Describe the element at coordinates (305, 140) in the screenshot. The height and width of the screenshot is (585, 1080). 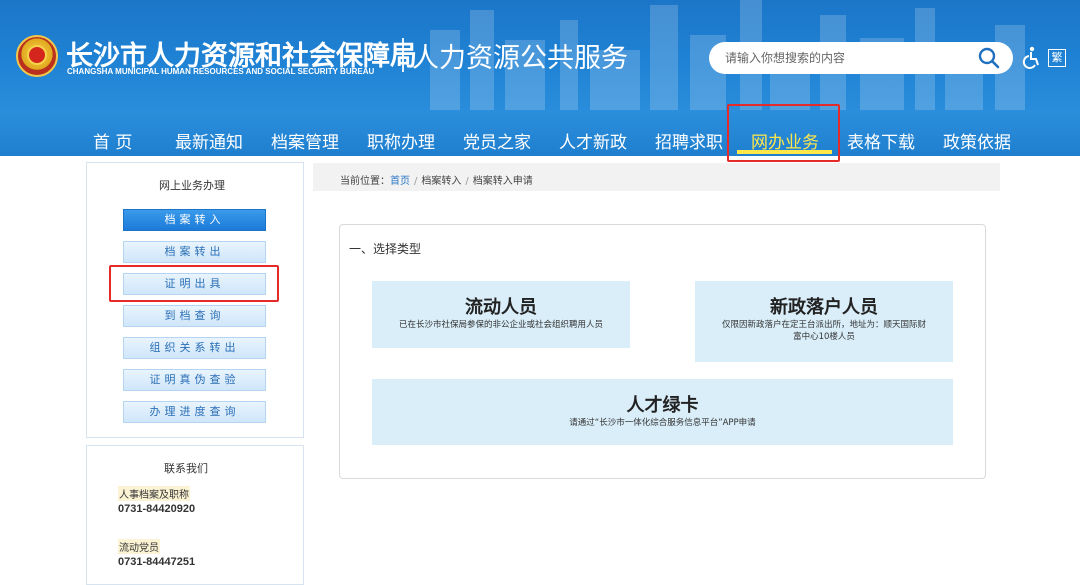
I see `nav-item-archives: 档案管理` at that location.